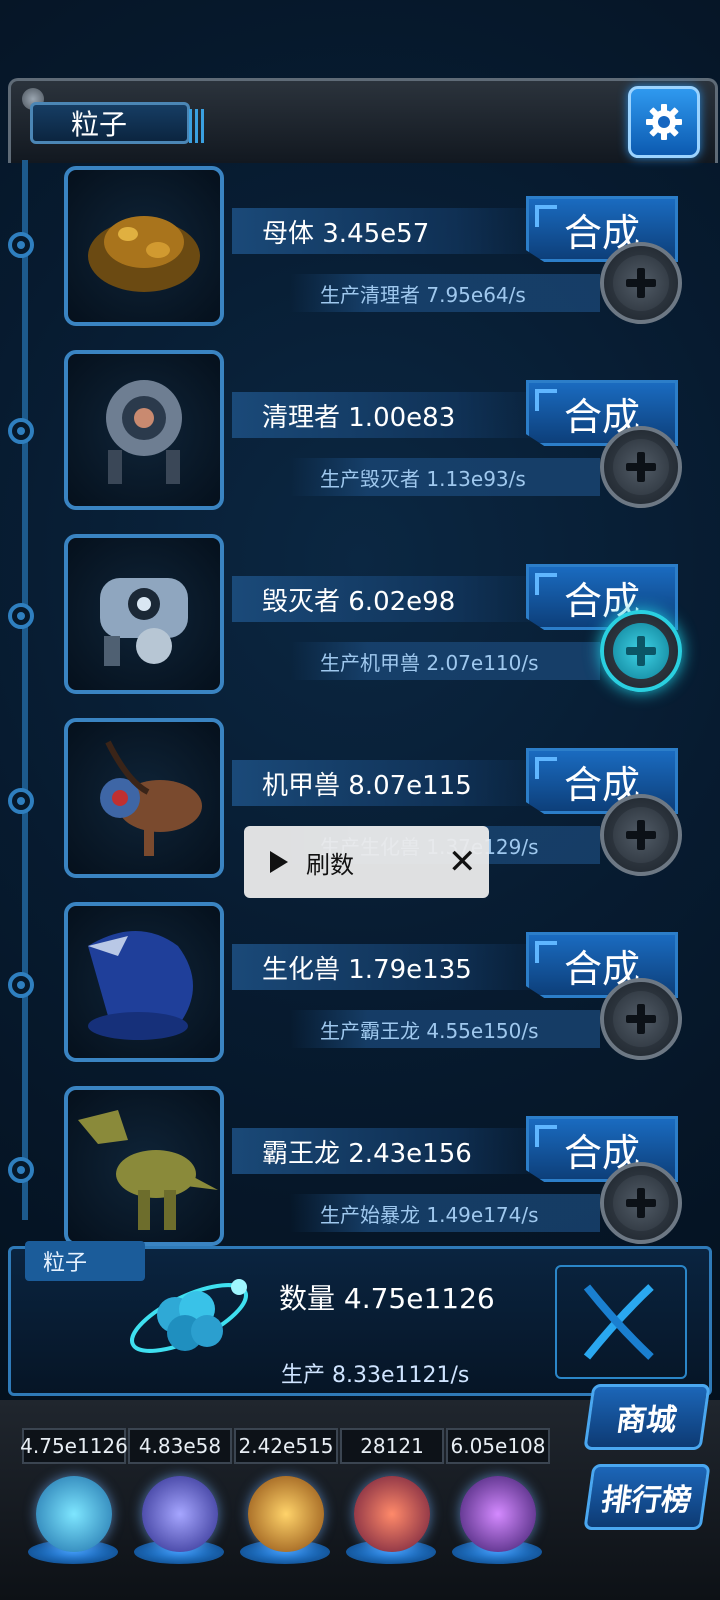 This screenshot has width=720, height=1600. Describe the element at coordinates (392, 415) in the screenshot. I see `unit-name-count: 清理者 1.00e83` at that location.